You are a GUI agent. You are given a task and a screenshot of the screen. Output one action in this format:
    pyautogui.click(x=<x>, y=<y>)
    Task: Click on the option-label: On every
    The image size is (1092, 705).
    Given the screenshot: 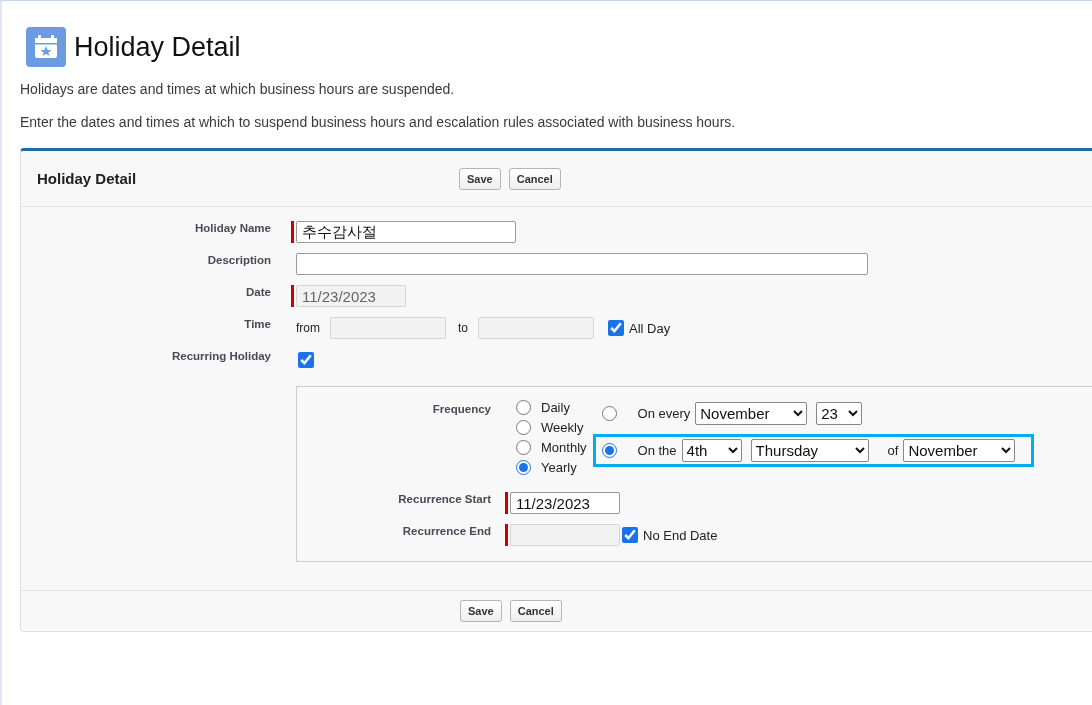 What is the action you would take?
    pyautogui.click(x=664, y=413)
    